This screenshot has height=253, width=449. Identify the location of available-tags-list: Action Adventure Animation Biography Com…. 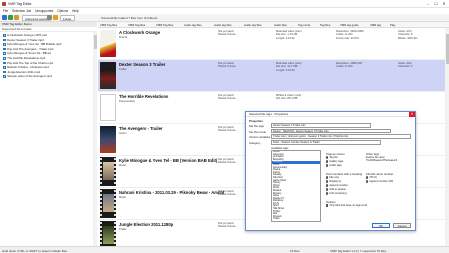
(296, 186).